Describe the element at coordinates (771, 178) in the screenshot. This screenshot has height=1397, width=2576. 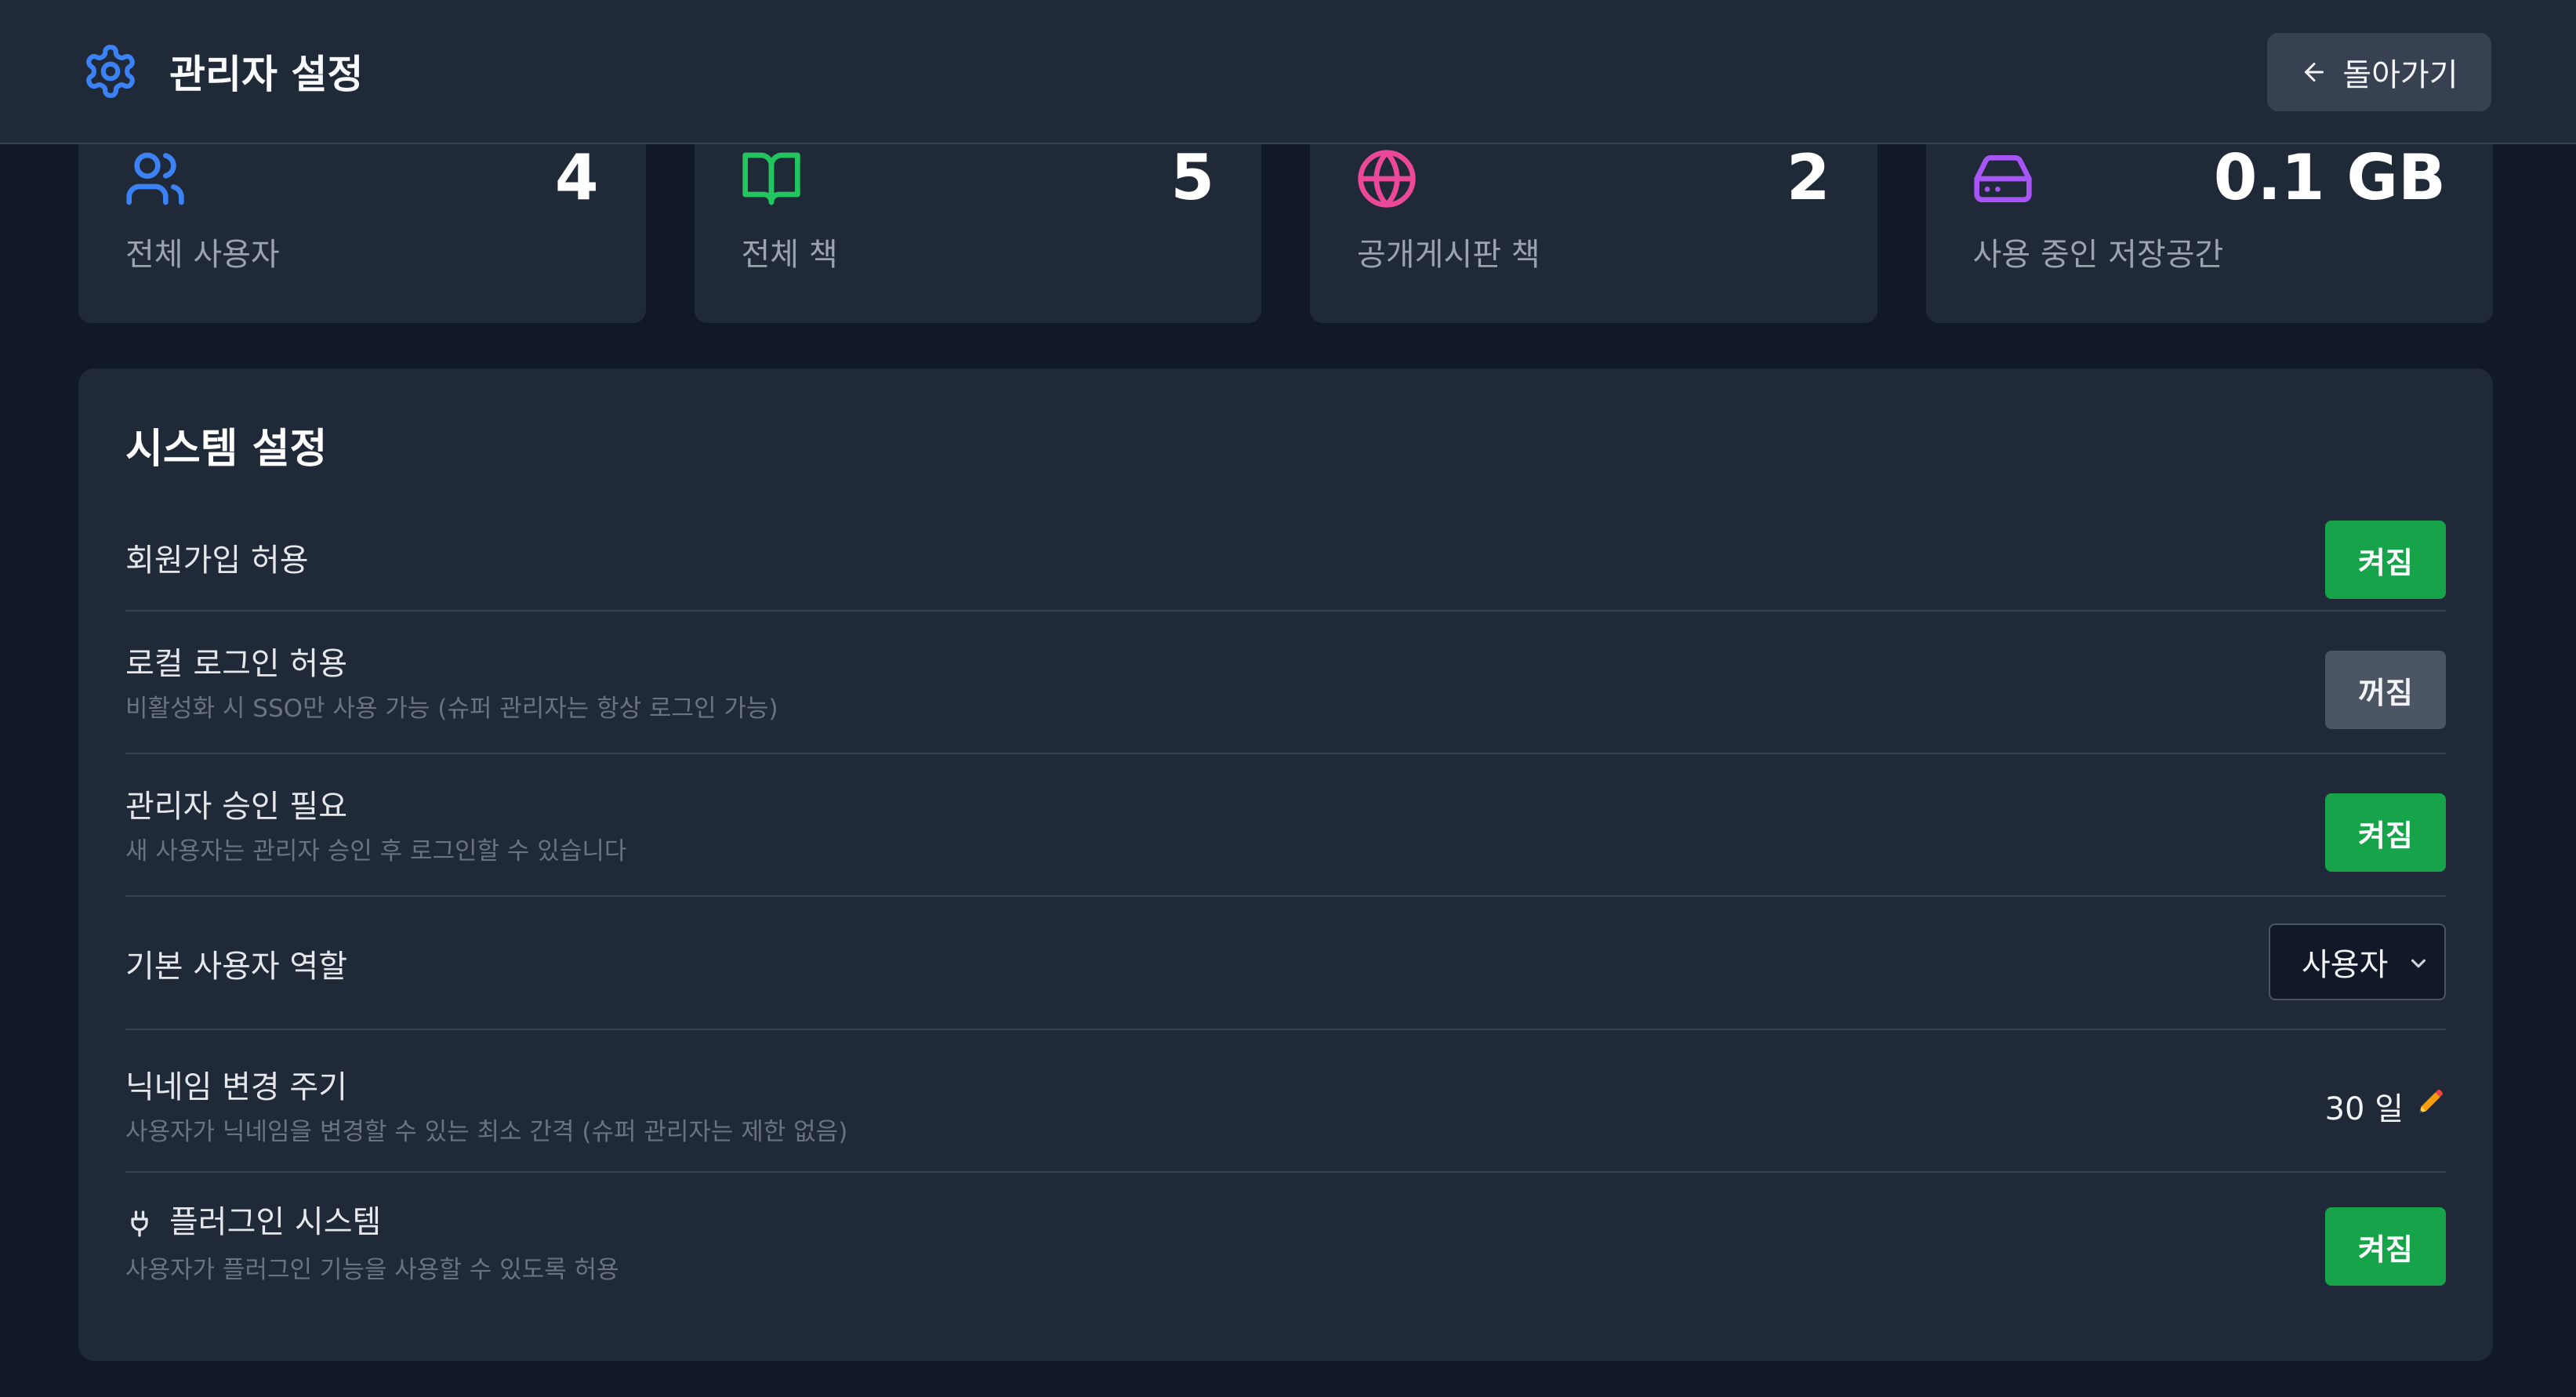
I see `book-icon` at that location.